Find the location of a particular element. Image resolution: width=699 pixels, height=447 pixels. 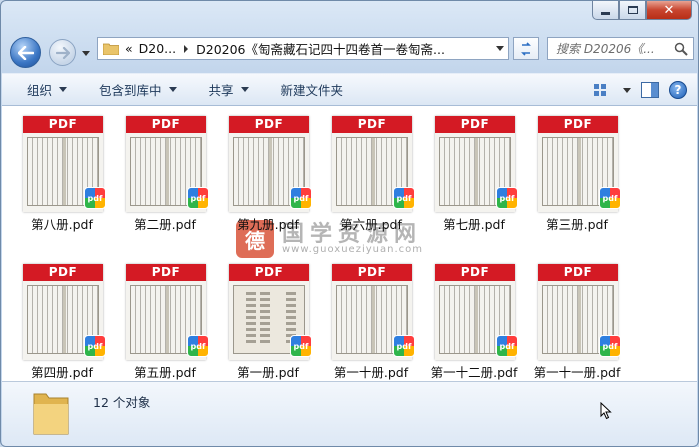

close-icon: ✕ is located at coordinates (669, 10).